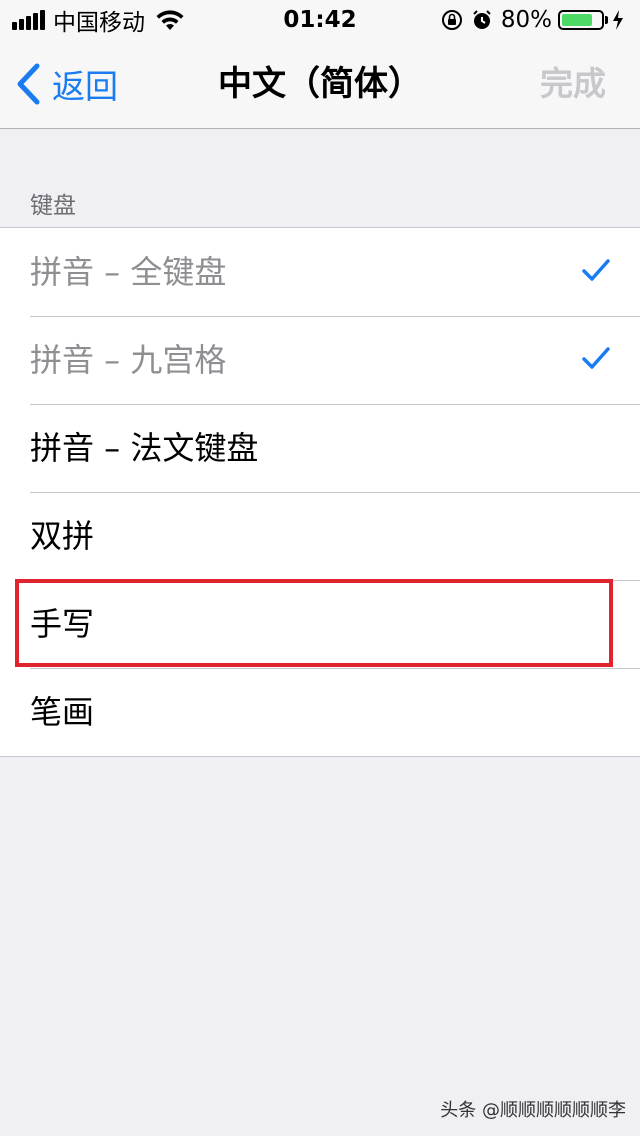  I want to click on chevron-left-icon, so click(28, 84).